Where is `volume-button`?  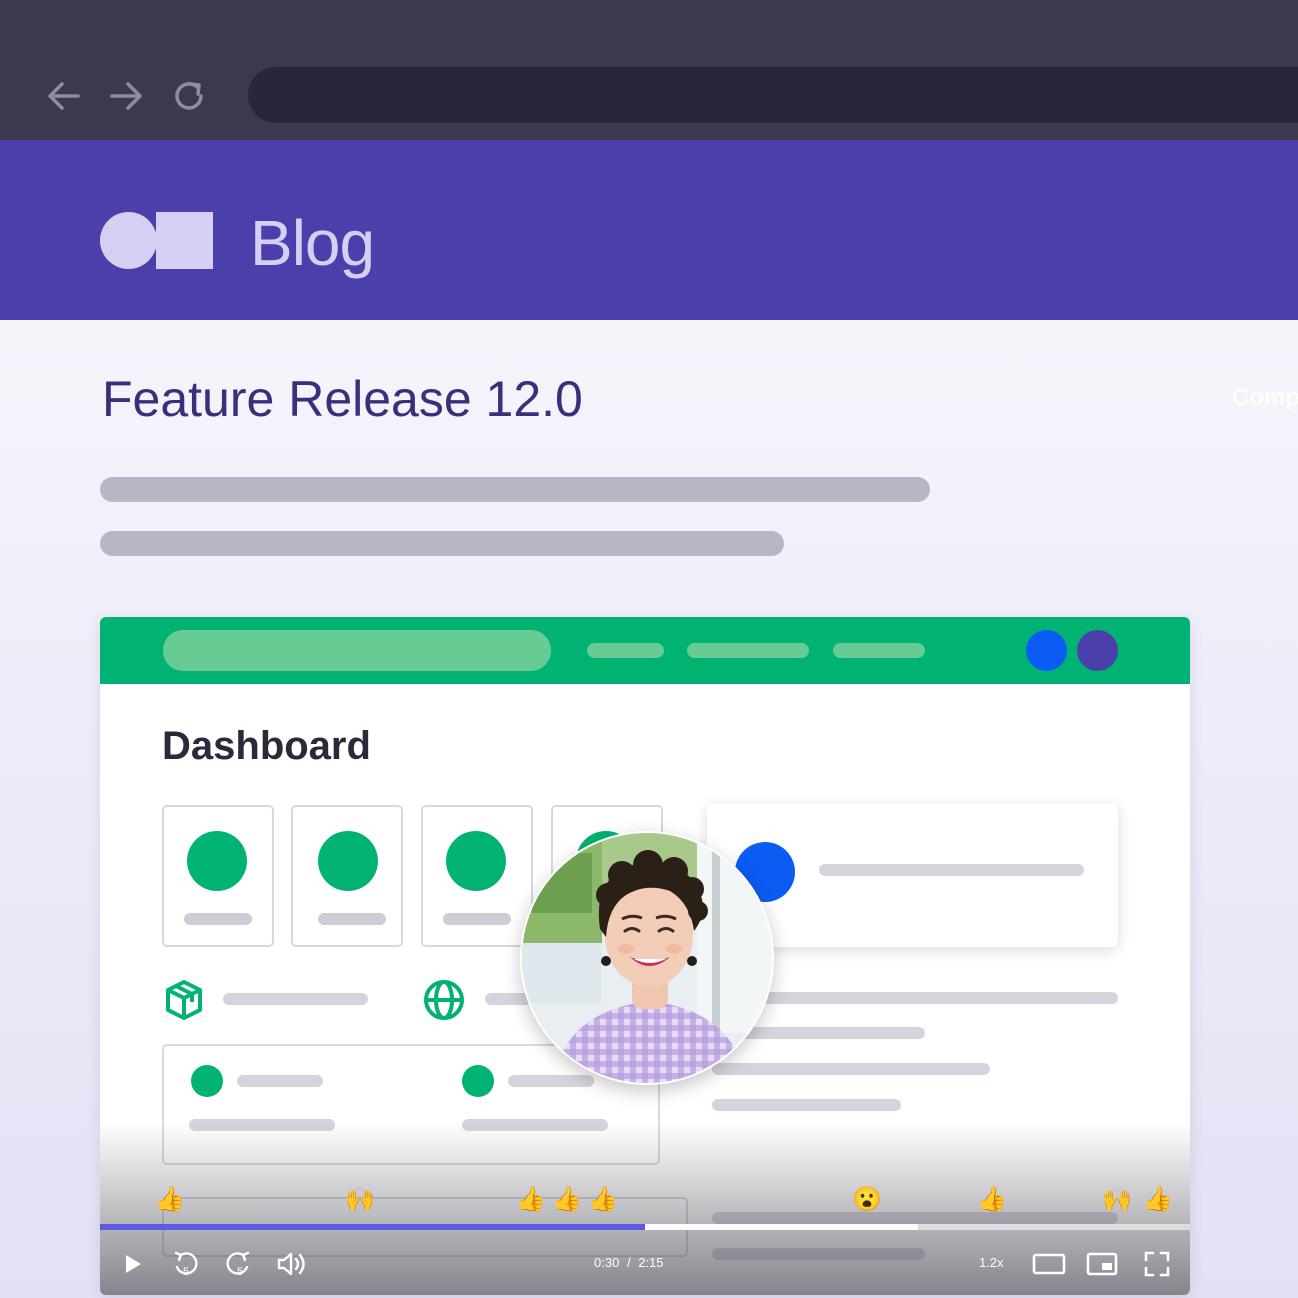 volume-button is located at coordinates (292, 1264).